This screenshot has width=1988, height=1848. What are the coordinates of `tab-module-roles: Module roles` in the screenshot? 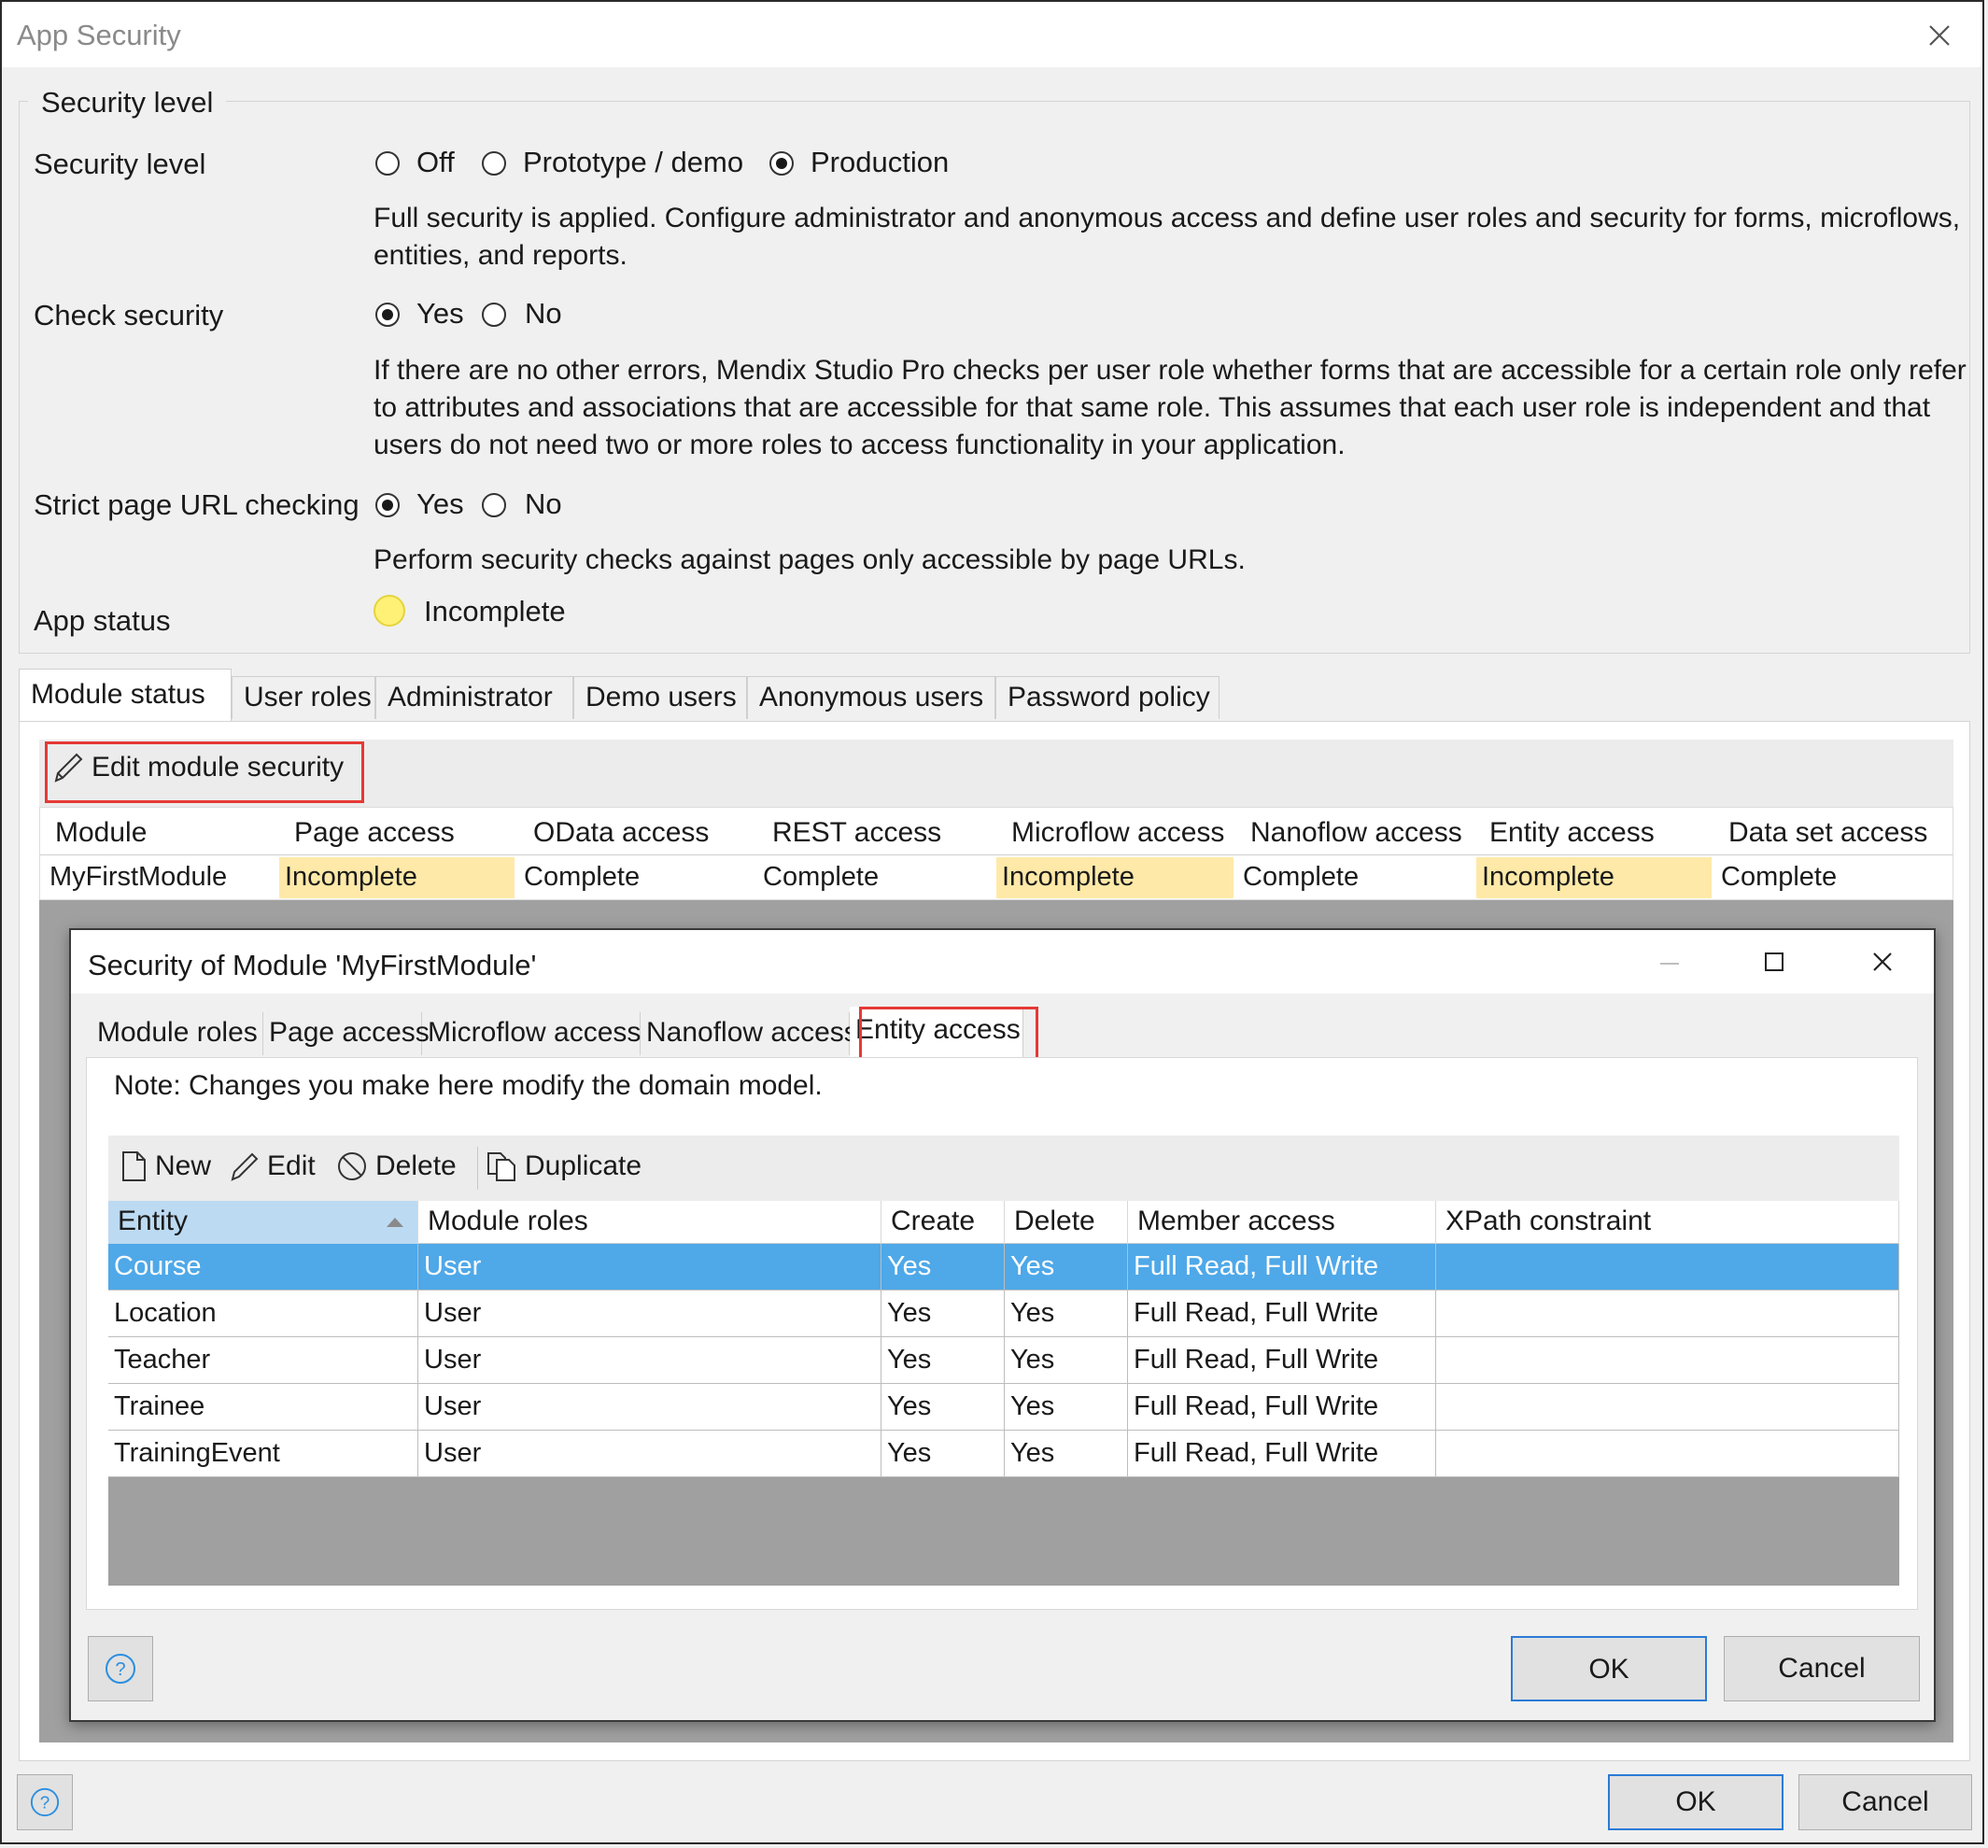 It's located at (177, 1033).